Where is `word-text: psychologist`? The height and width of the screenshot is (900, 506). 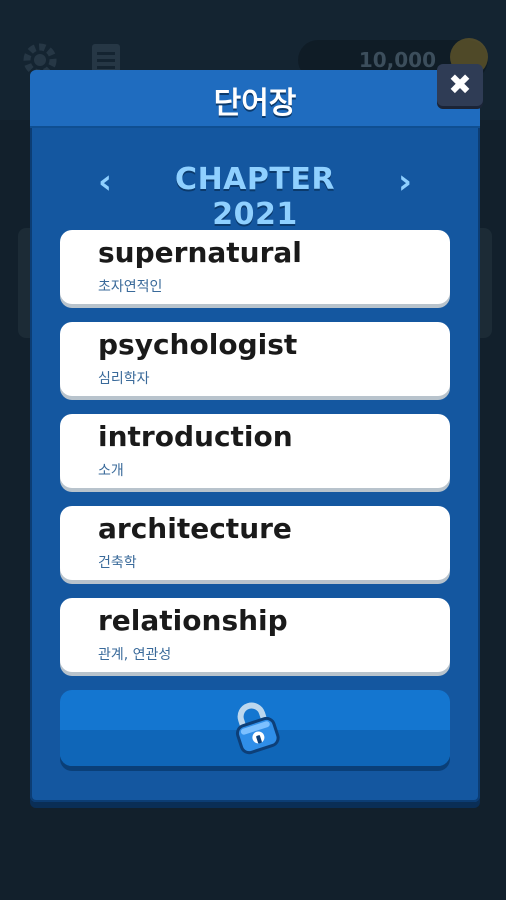 word-text: psychologist is located at coordinates (198, 344).